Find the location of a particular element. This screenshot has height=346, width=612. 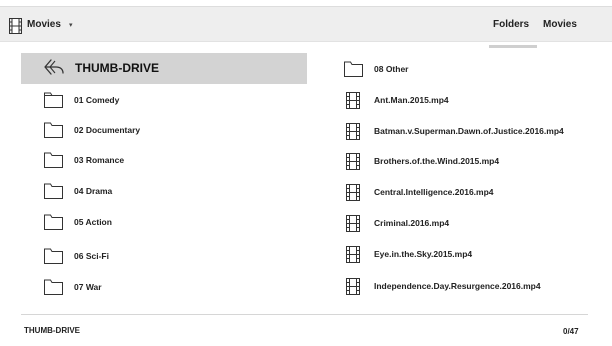

current-location-label: THUMB-DRIVE is located at coordinates (117, 68).